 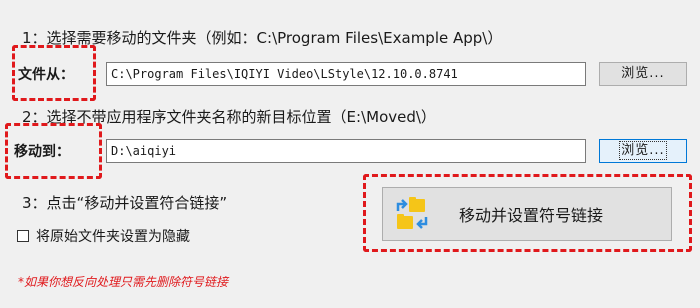 I want to click on move-and-link-label: 移动并设置符号链接, so click(x=531, y=215).